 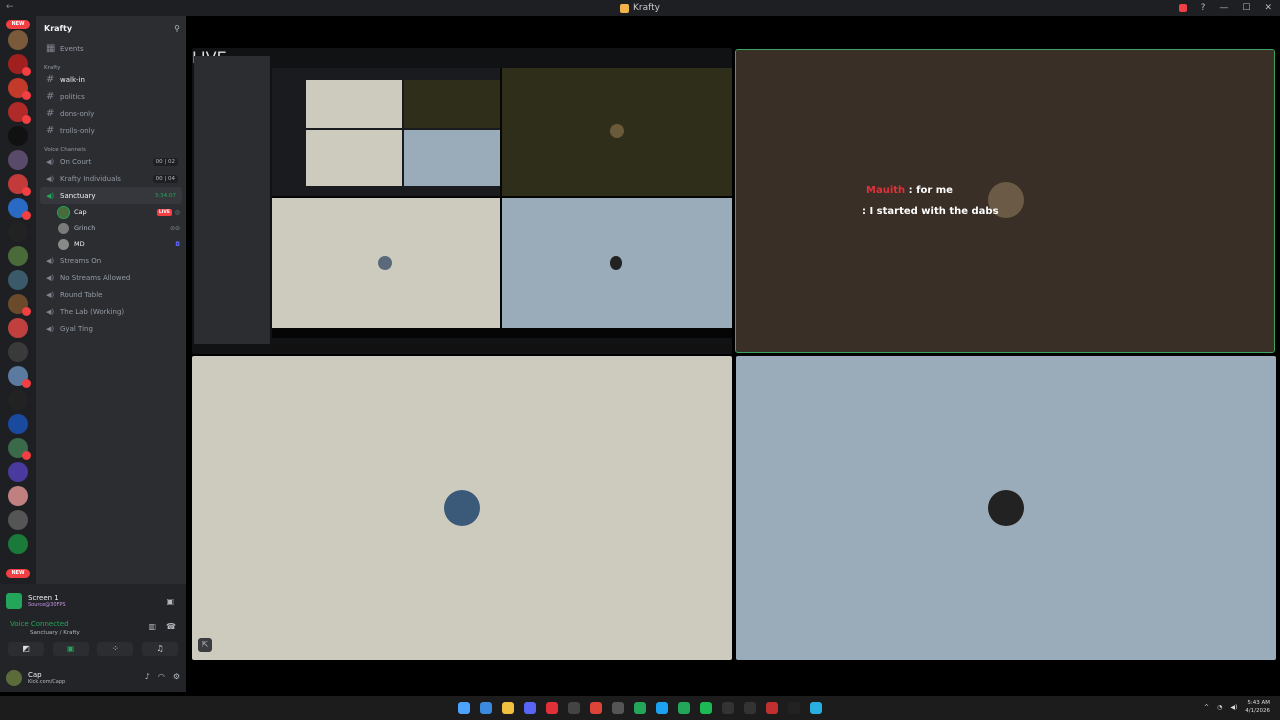 What do you see at coordinates (111, 113) in the screenshot?
I see `channel-dons-only: # dons-only` at bounding box center [111, 113].